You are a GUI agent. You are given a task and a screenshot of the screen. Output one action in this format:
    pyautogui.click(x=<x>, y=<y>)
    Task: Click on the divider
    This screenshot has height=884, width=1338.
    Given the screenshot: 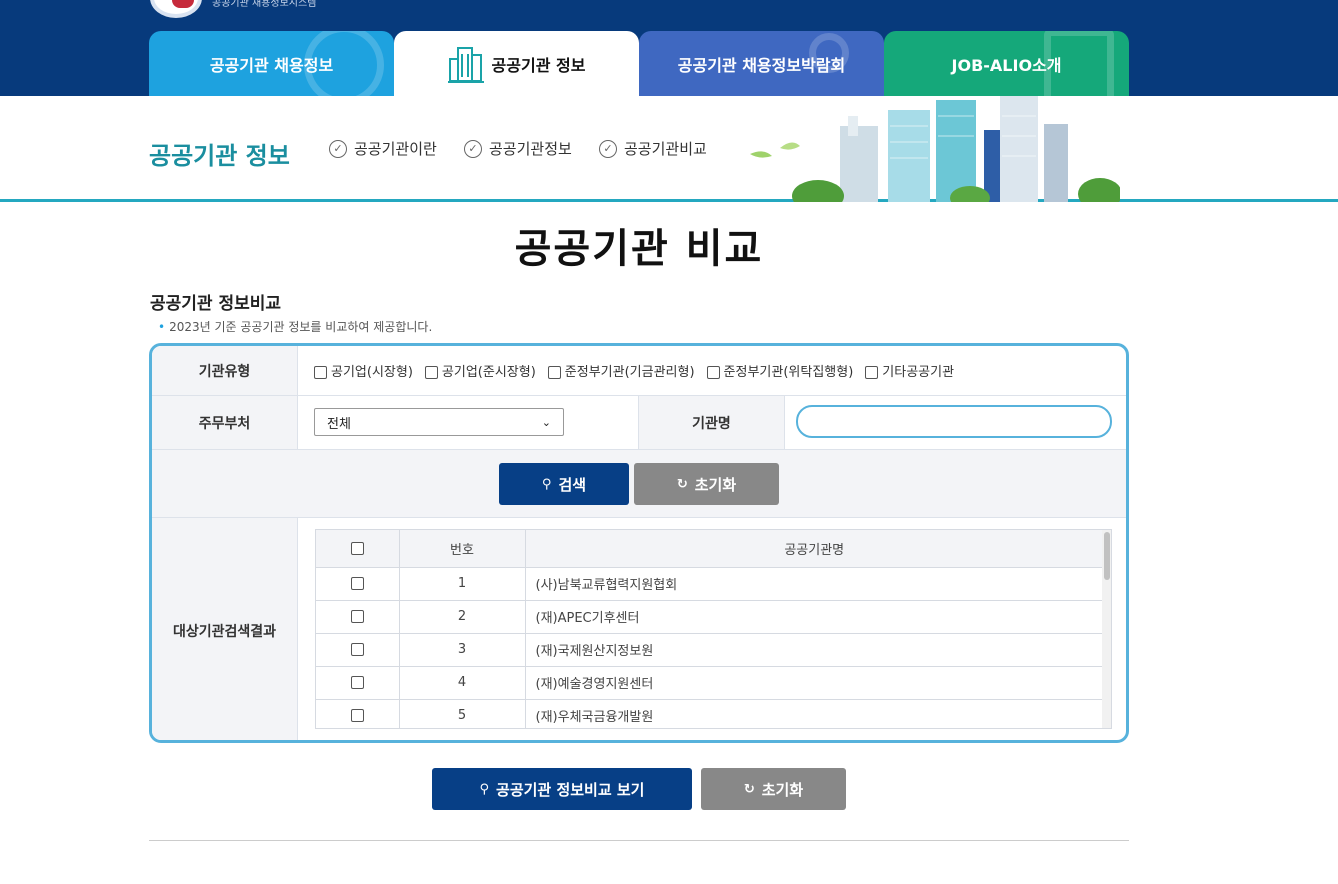 What is the action you would take?
    pyautogui.click(x=639, y=840)
    